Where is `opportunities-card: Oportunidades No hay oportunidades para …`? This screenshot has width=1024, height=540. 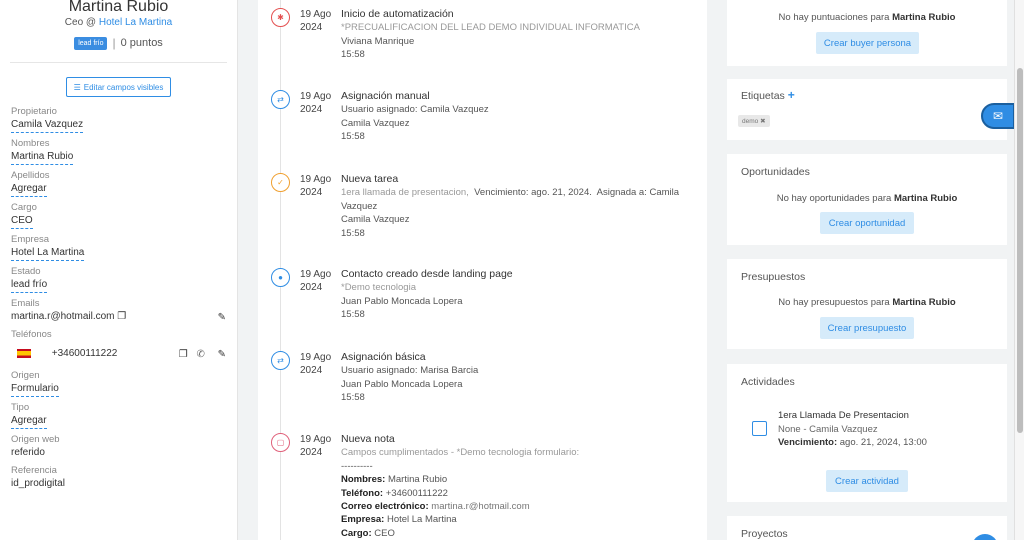
opportunities-card: Oportunidades No hay oportunidades para … is located at coordinates (867, 199).